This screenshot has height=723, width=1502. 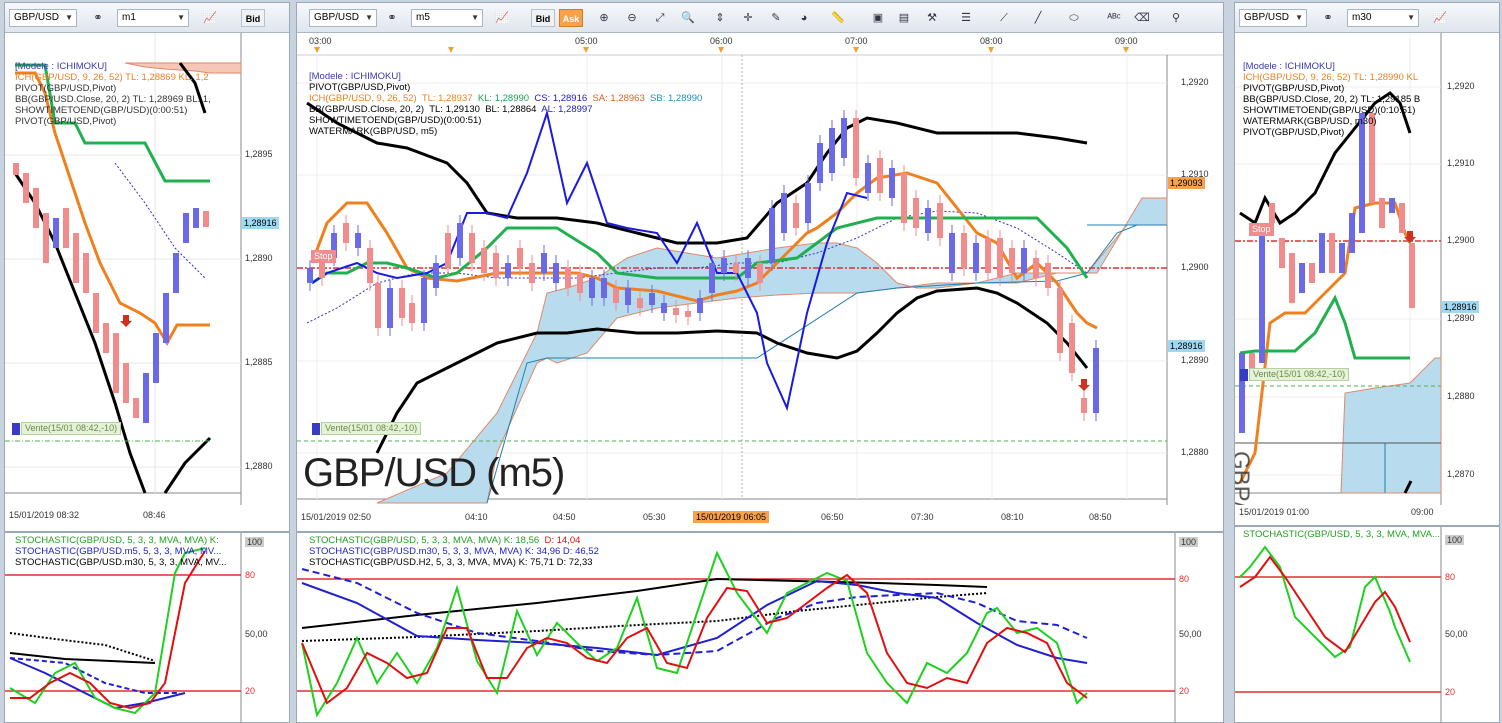 What do you see at coordinates (720, 18) in the screenshot?
I see `fit-height-icon: ⇕` at bounding box center [720, 18].